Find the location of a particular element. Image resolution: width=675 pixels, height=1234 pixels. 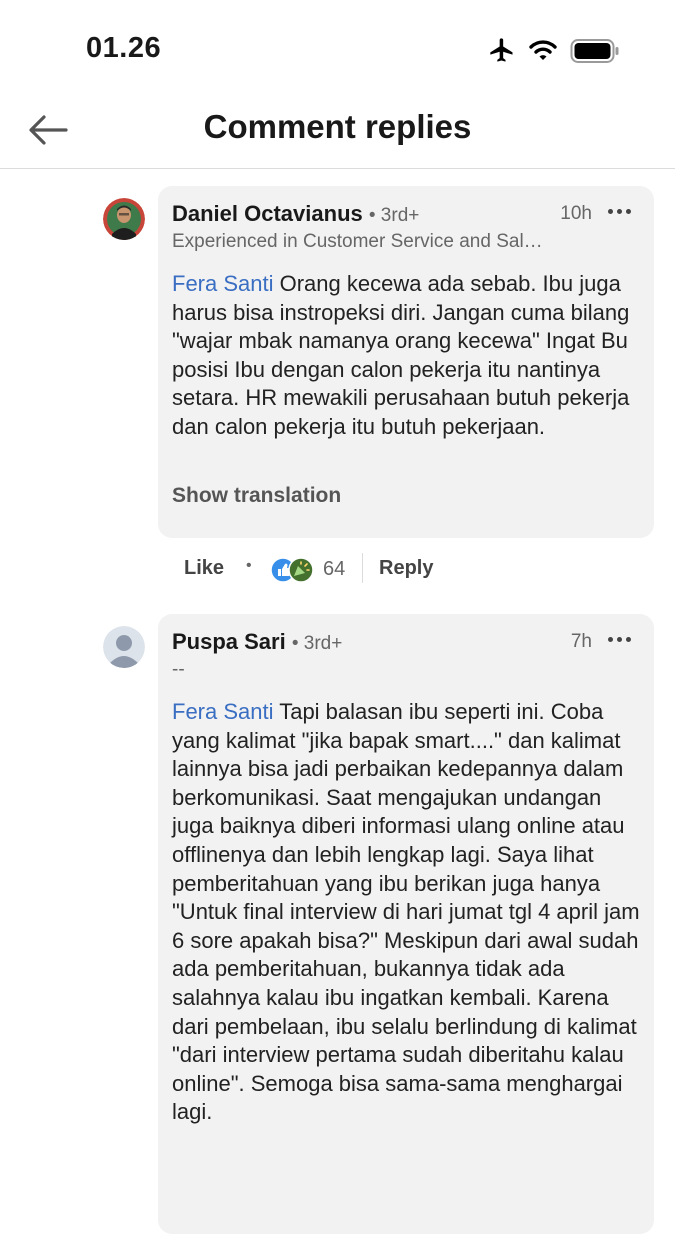

default-profile-icon is located at coordinates (124, 647).